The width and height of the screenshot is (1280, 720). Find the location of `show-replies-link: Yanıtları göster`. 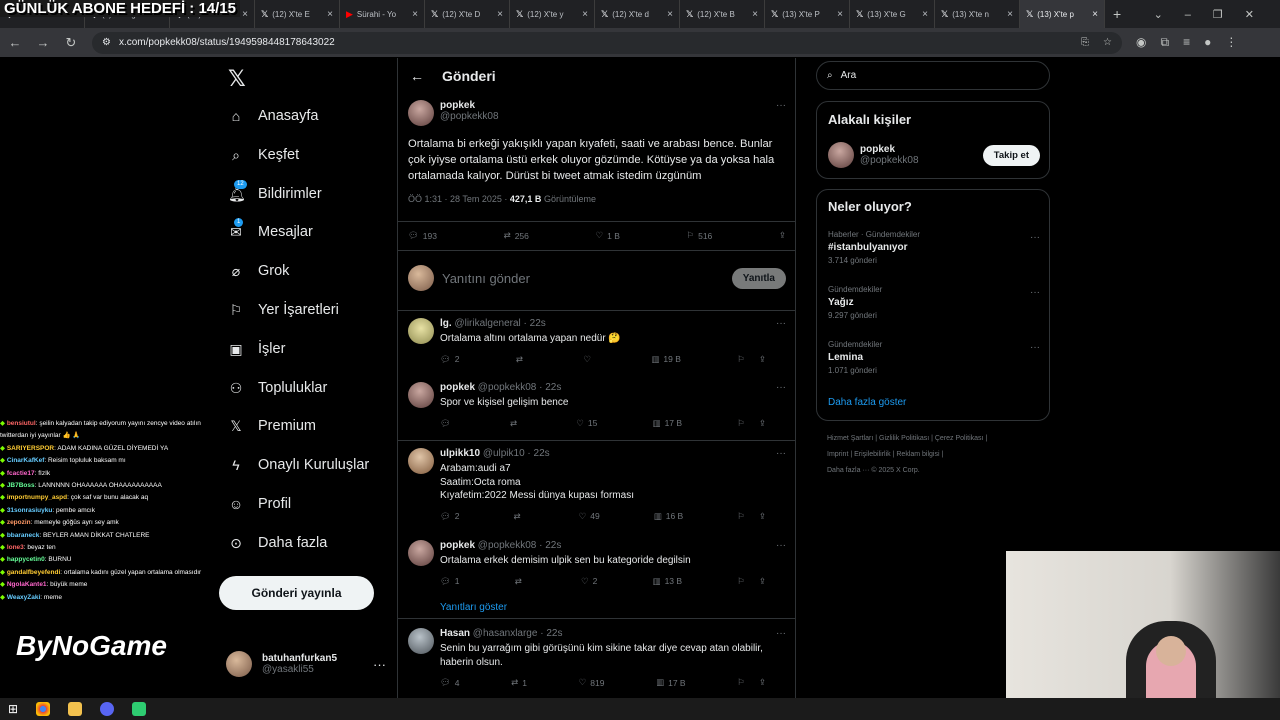

show-replies-link: Yanıtları göster is located at coordinates (629, 607).